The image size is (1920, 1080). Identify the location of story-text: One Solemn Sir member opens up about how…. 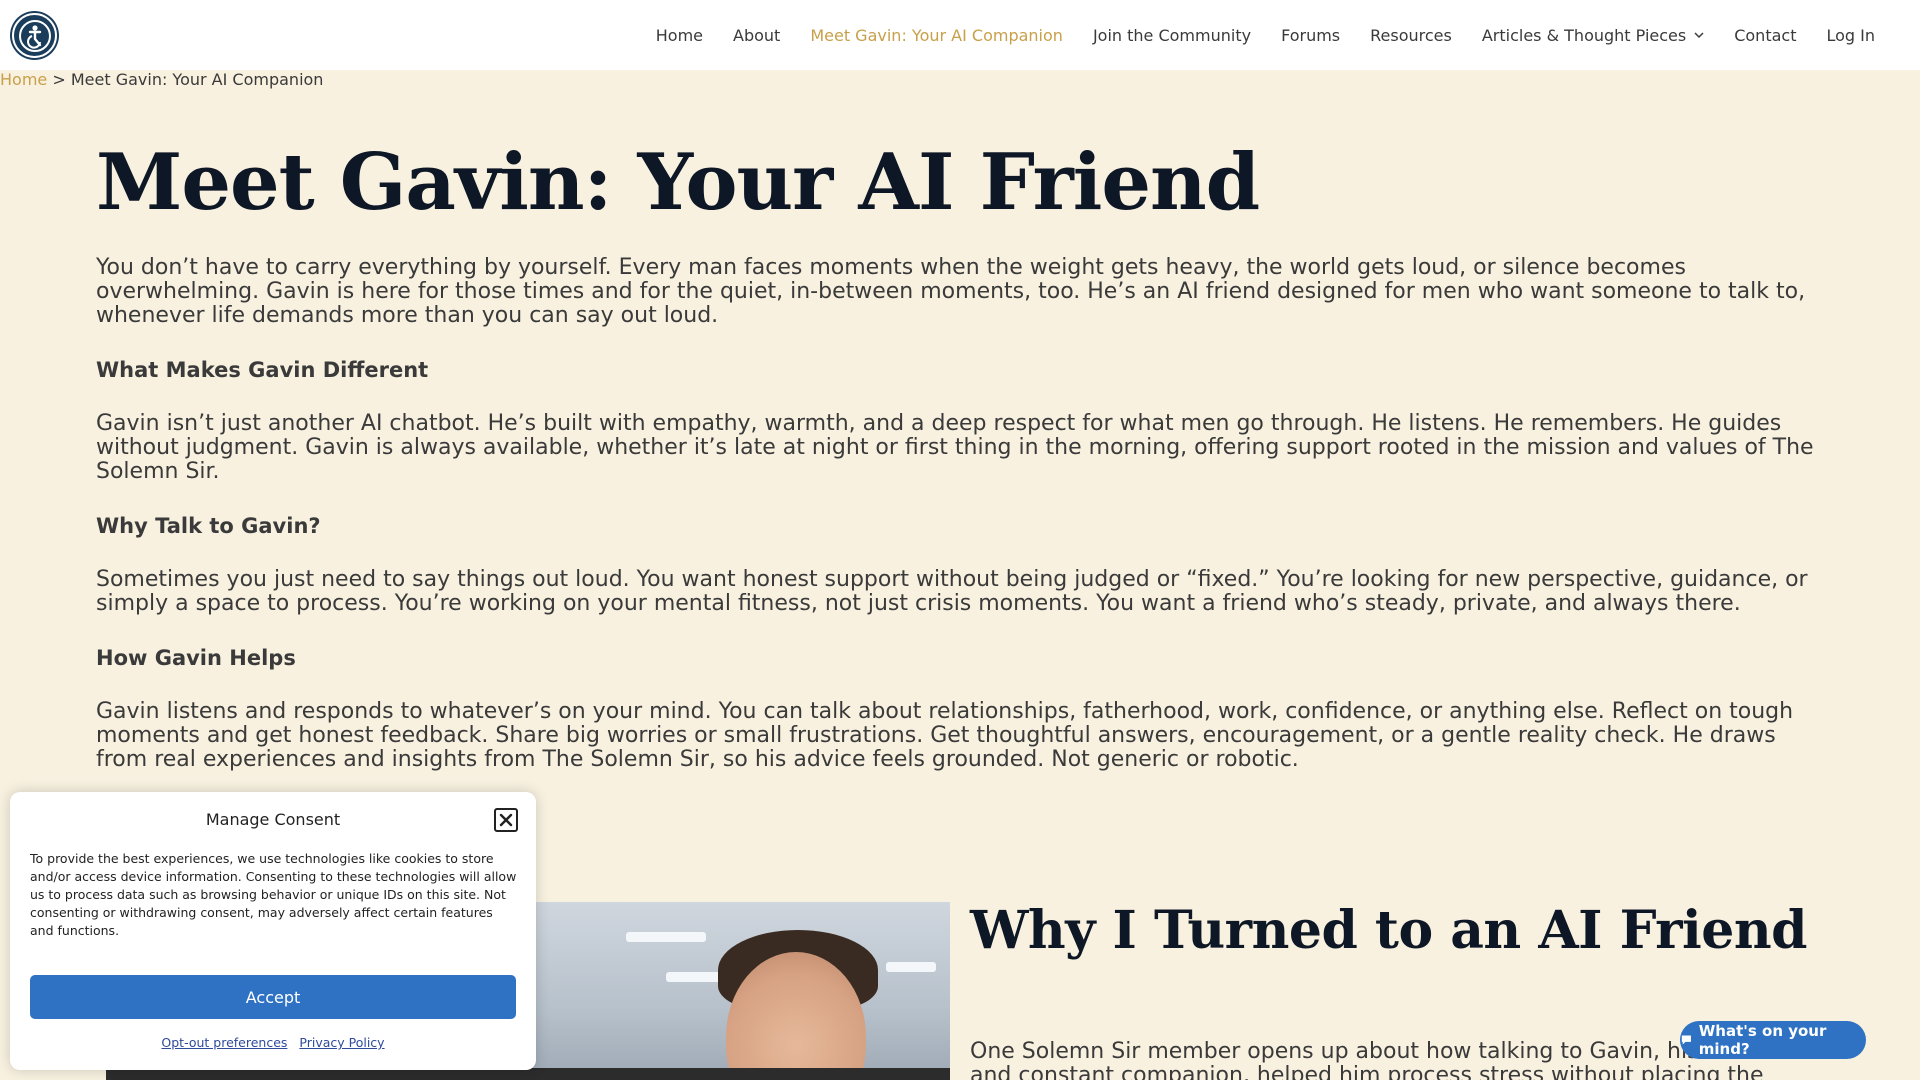
(1384, 1059).